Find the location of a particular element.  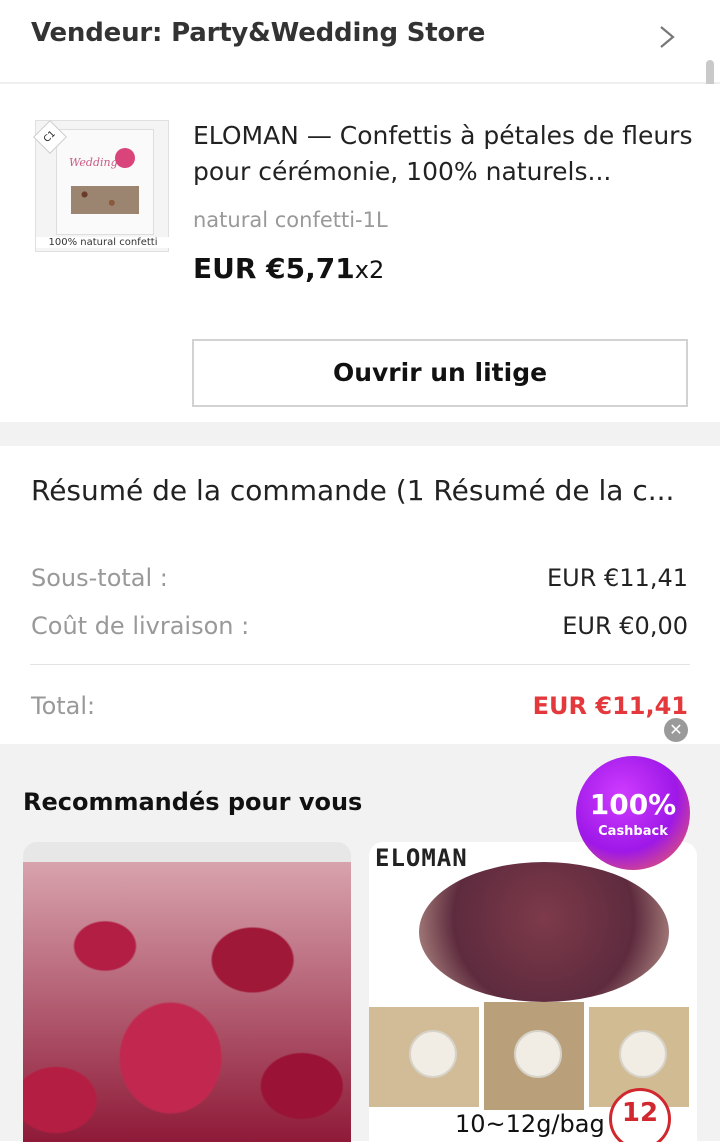

product-thumbnail: Wedding C1 100% natural confetti is located at coordinates (101, 229).